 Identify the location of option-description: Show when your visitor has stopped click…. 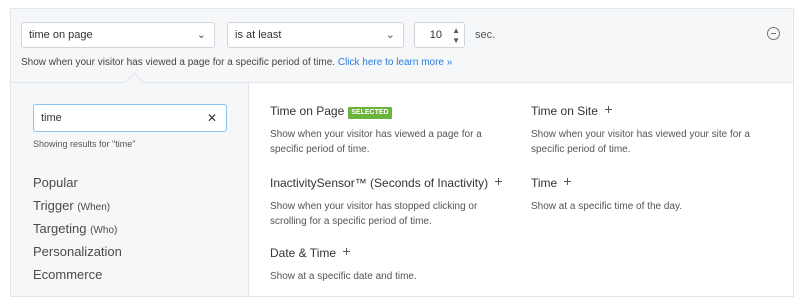
(374, 214).